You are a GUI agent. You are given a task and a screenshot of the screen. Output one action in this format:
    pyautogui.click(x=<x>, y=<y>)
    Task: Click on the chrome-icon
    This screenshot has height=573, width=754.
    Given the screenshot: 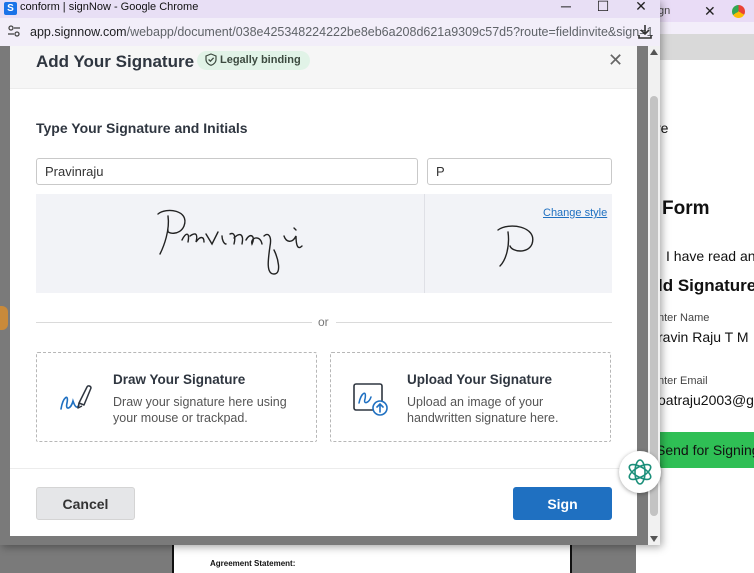 What is the action you would take?
    pyautogui.click(x=738, y=11)
    